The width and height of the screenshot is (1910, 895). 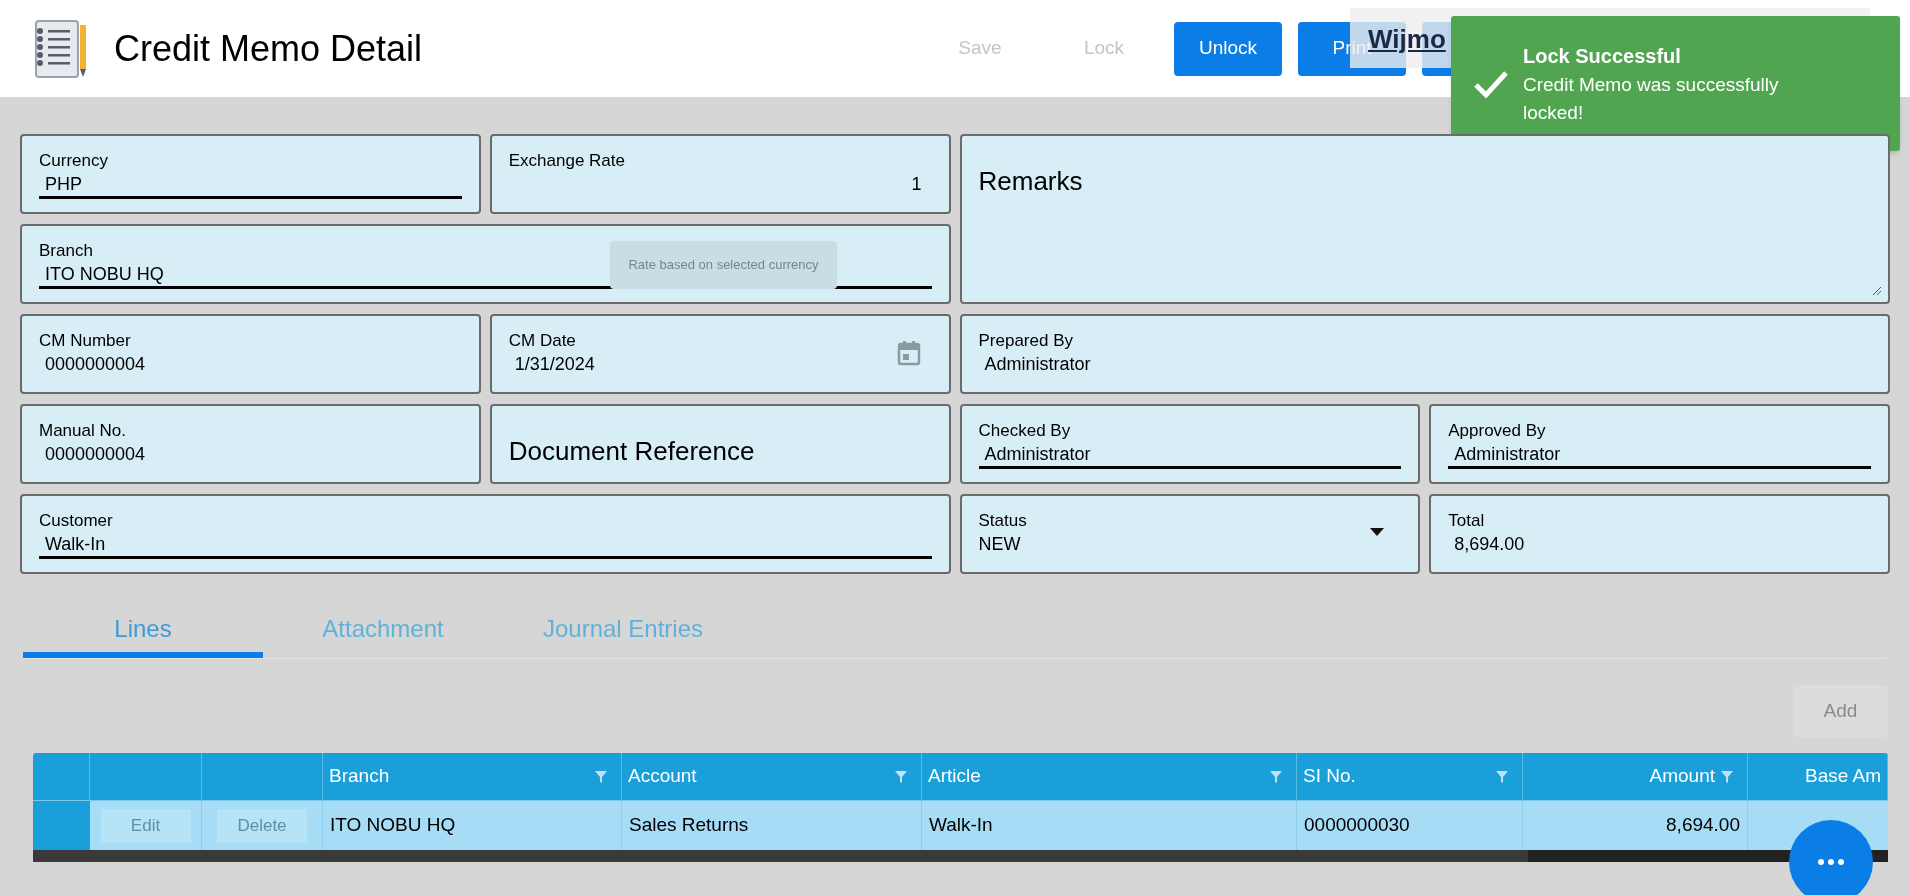 I want to click on field-value: NEW, so click(x=999, y=544).